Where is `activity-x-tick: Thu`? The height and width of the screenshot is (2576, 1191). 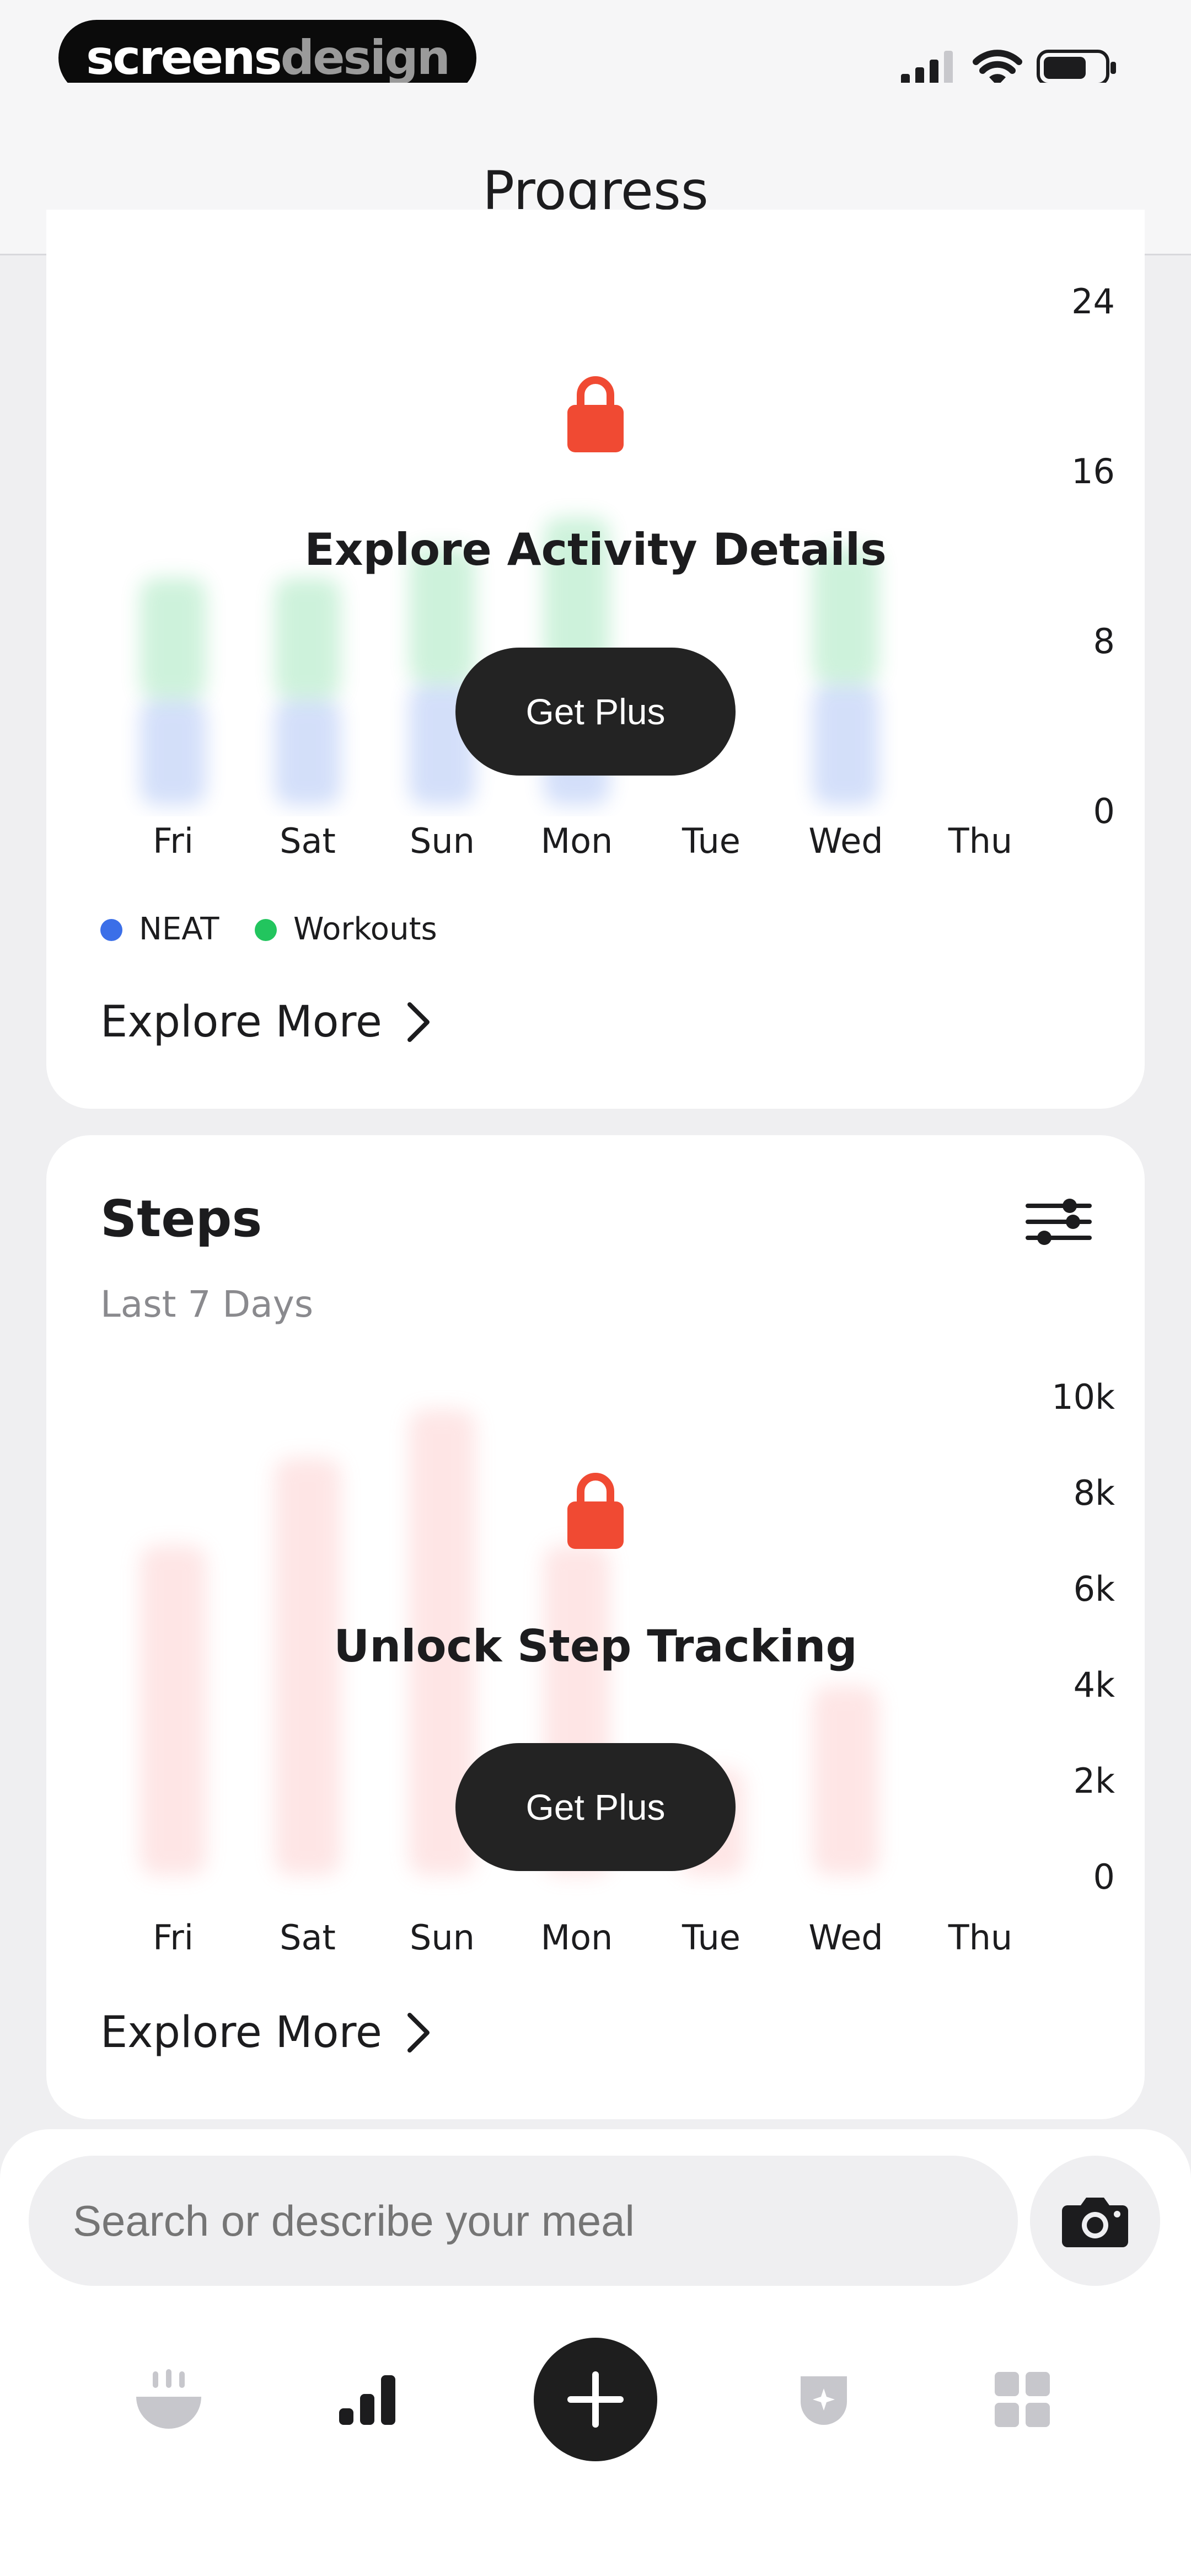 activity-x-tick: Thu is located at coordinates (980, 841).